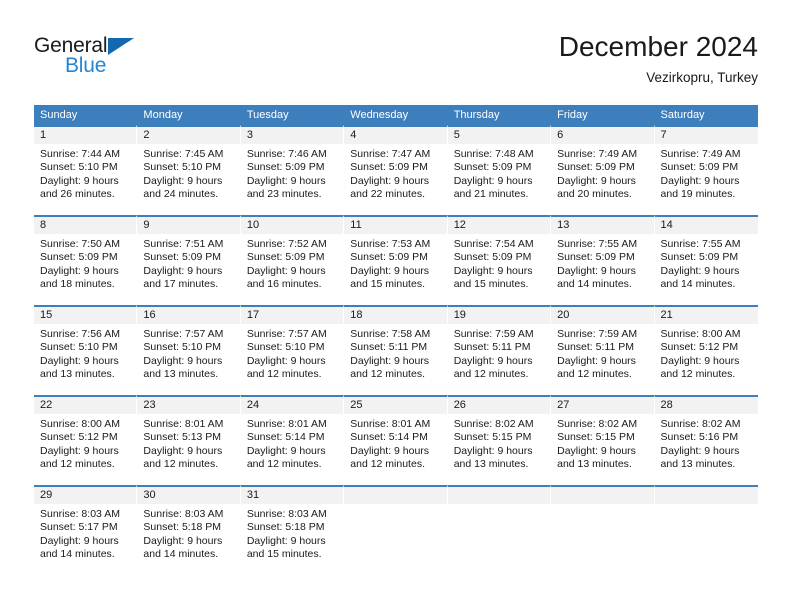 The width and height of the screenshot is (792, 612). Describe the element at coordinates (389, 437) in the screenshot. I see `sunset-text: Sunset: 5:14 PM` at that location.